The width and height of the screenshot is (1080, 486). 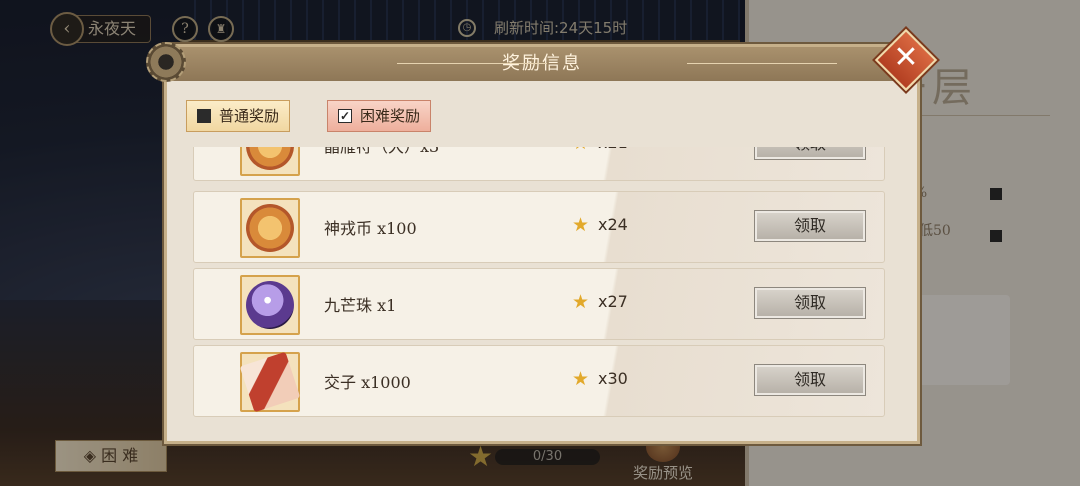 What do you see at coordinates (906, 58) in the screenshot?
I see `close-icon: ✕` at bounding box center [906, 58].